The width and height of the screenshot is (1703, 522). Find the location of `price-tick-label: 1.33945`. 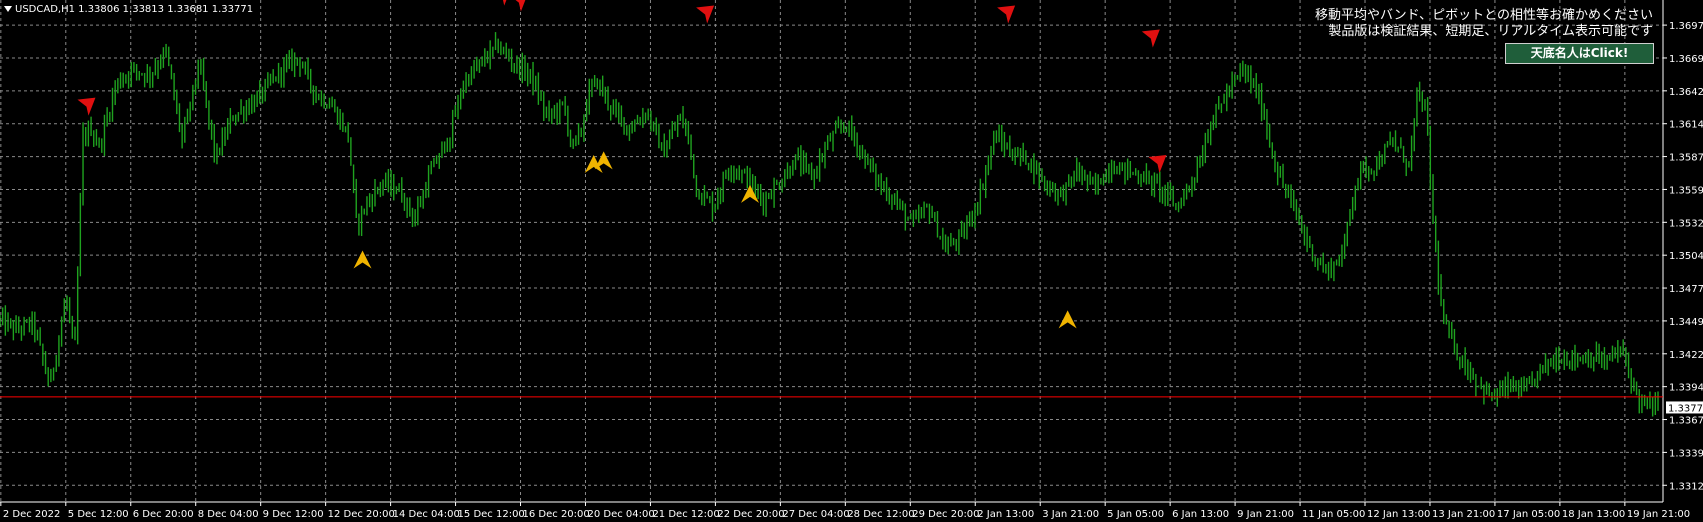

price-tick-label: 1.33945 is located at coordinates (1686, 388).